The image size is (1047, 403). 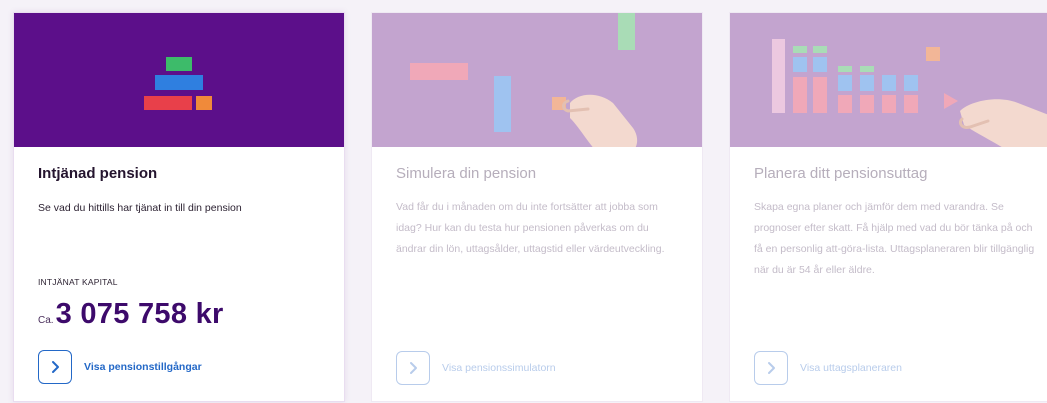 I want to click on earned-pension-illustration, so click(x=179, y=80).